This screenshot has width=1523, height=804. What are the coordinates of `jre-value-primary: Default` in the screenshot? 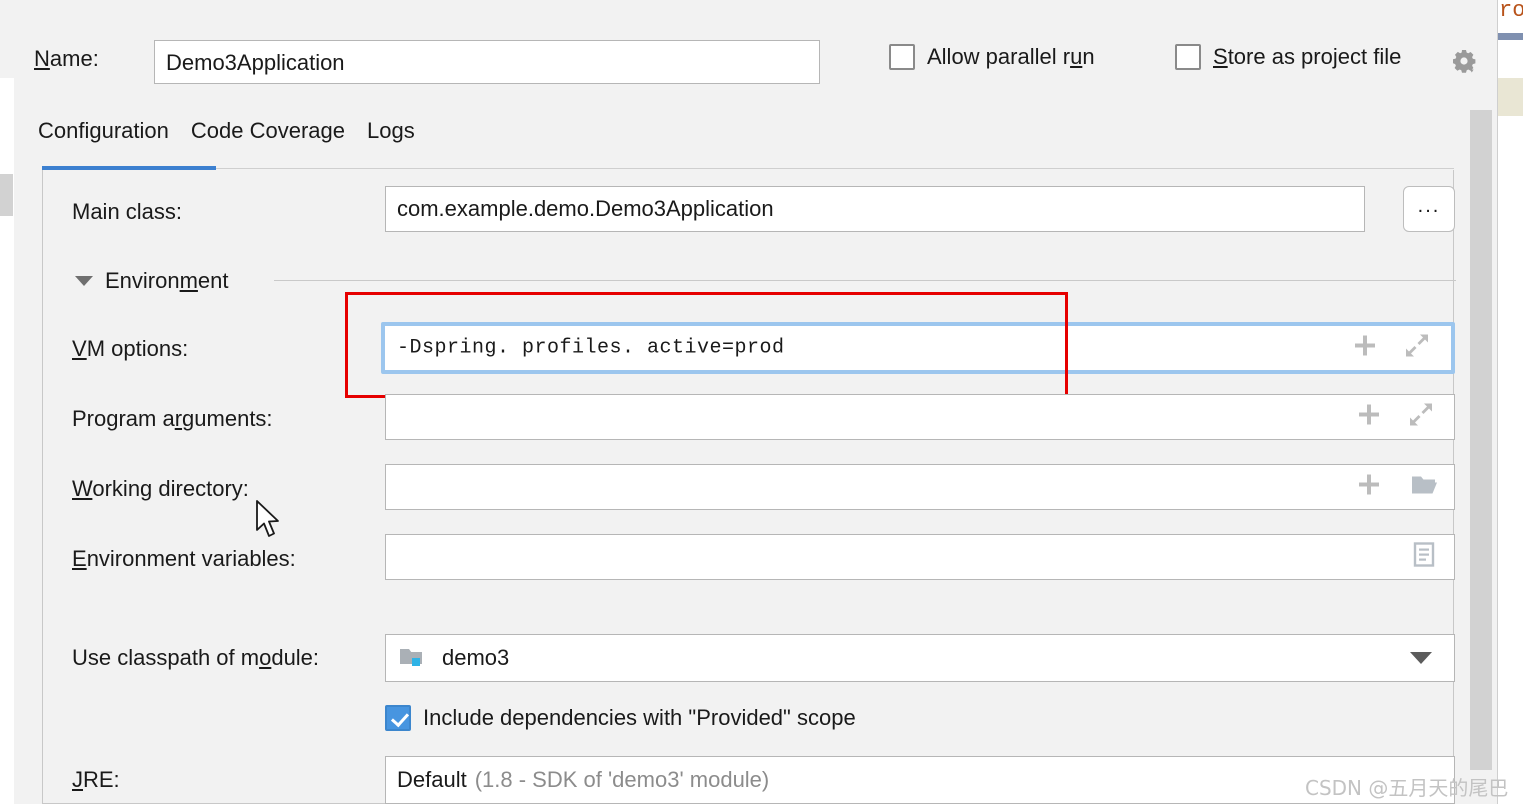 It's located at (432, 779).